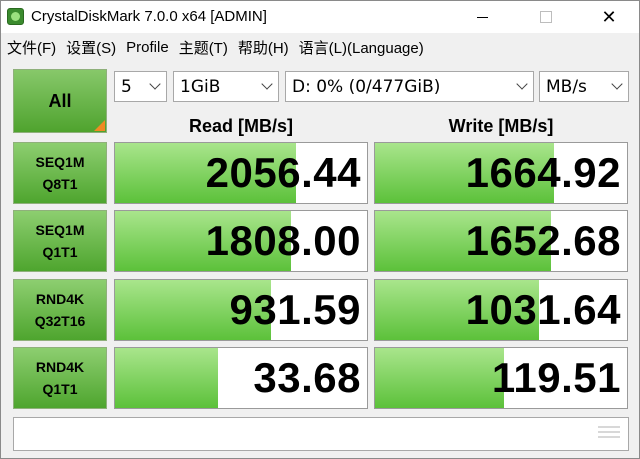 The image size is (640, 459). What do you see at coordinates (361, 47) in the screenshot?
I see `menu-language: 语言(L)(Language)` at bounding box center [361, 47].